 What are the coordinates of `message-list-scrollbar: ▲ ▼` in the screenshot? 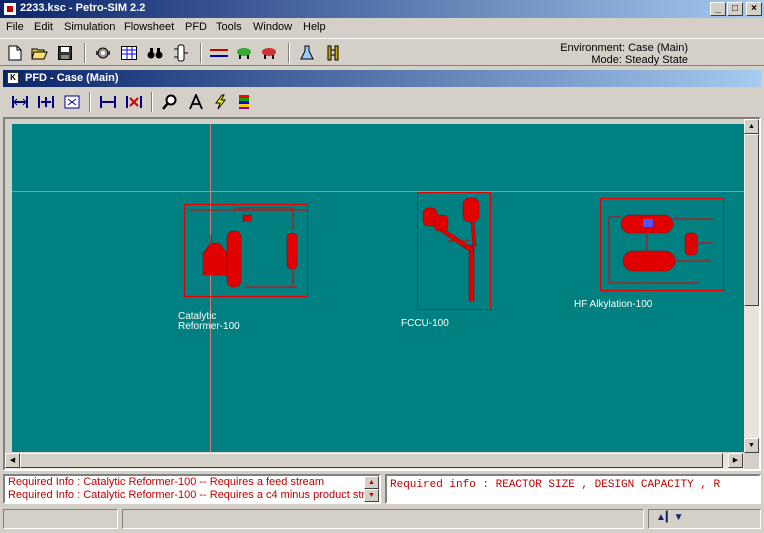 It's located at (371, 489).